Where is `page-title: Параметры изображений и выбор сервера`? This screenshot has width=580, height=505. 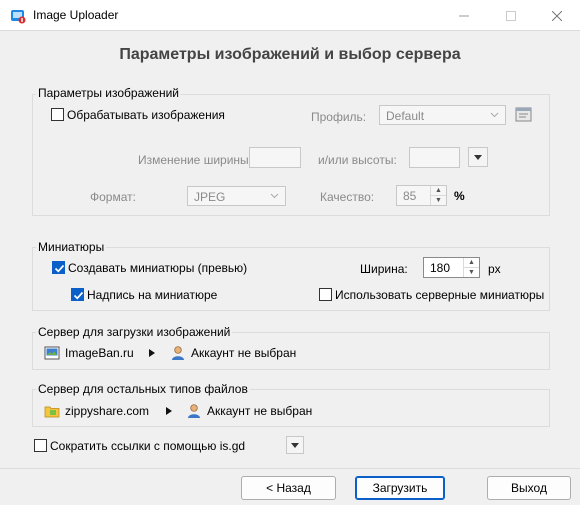
page-title: Параметры изображений и выбор сервера is located at coordinates (290, 54).